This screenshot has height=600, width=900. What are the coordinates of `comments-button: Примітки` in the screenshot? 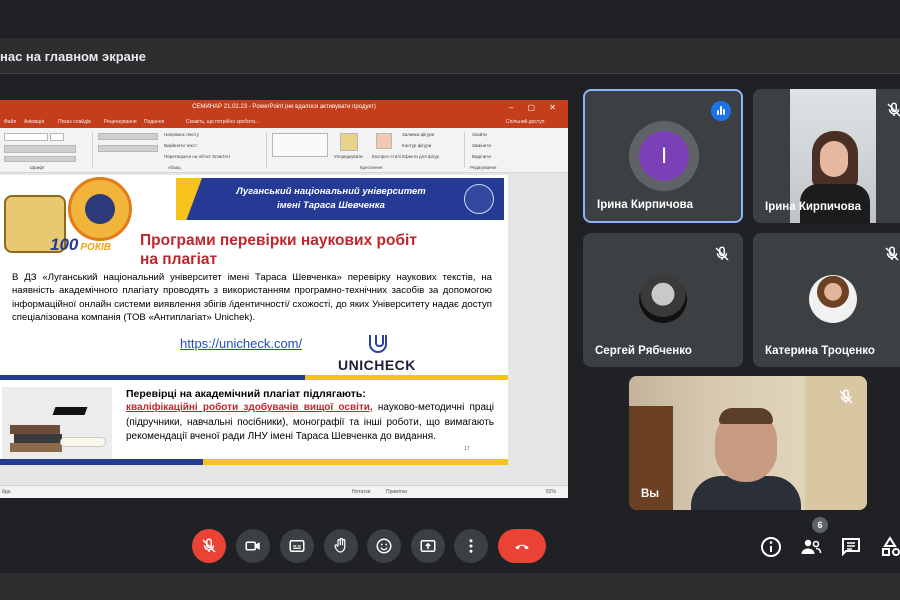 It's located at (396, 492).